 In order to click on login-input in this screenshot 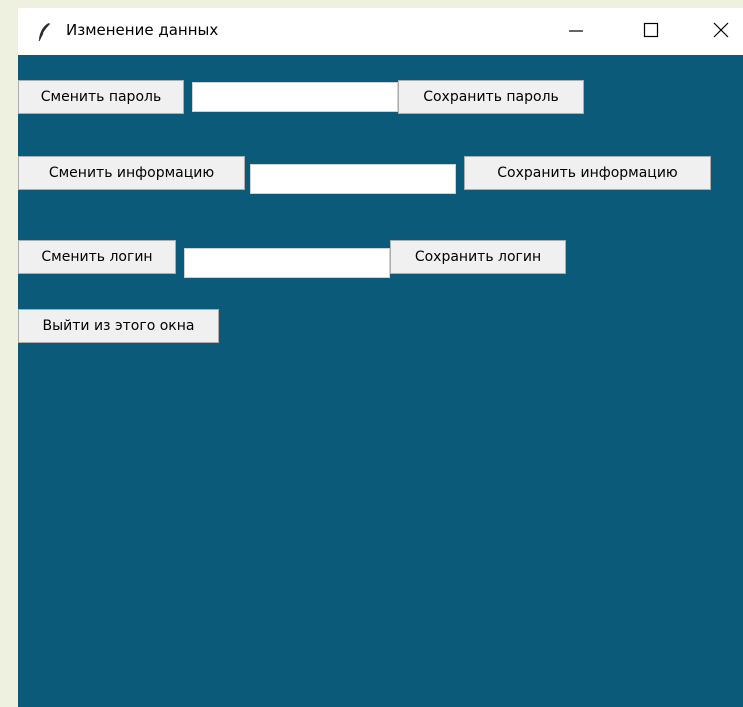, I will do `click(287, 263)`.